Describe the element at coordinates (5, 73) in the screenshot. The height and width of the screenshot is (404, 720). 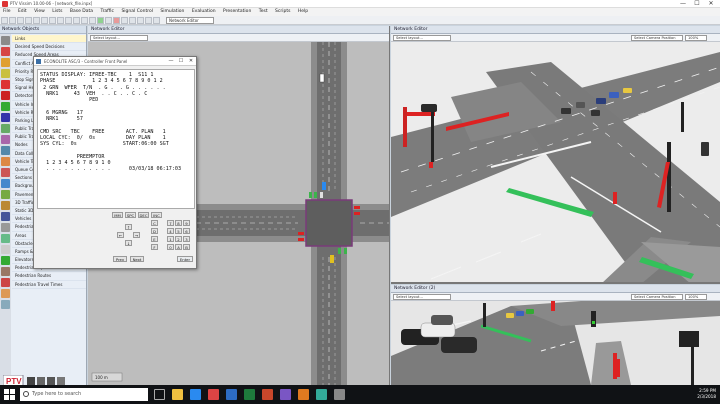
I see `conflict-area-icon` at that location.